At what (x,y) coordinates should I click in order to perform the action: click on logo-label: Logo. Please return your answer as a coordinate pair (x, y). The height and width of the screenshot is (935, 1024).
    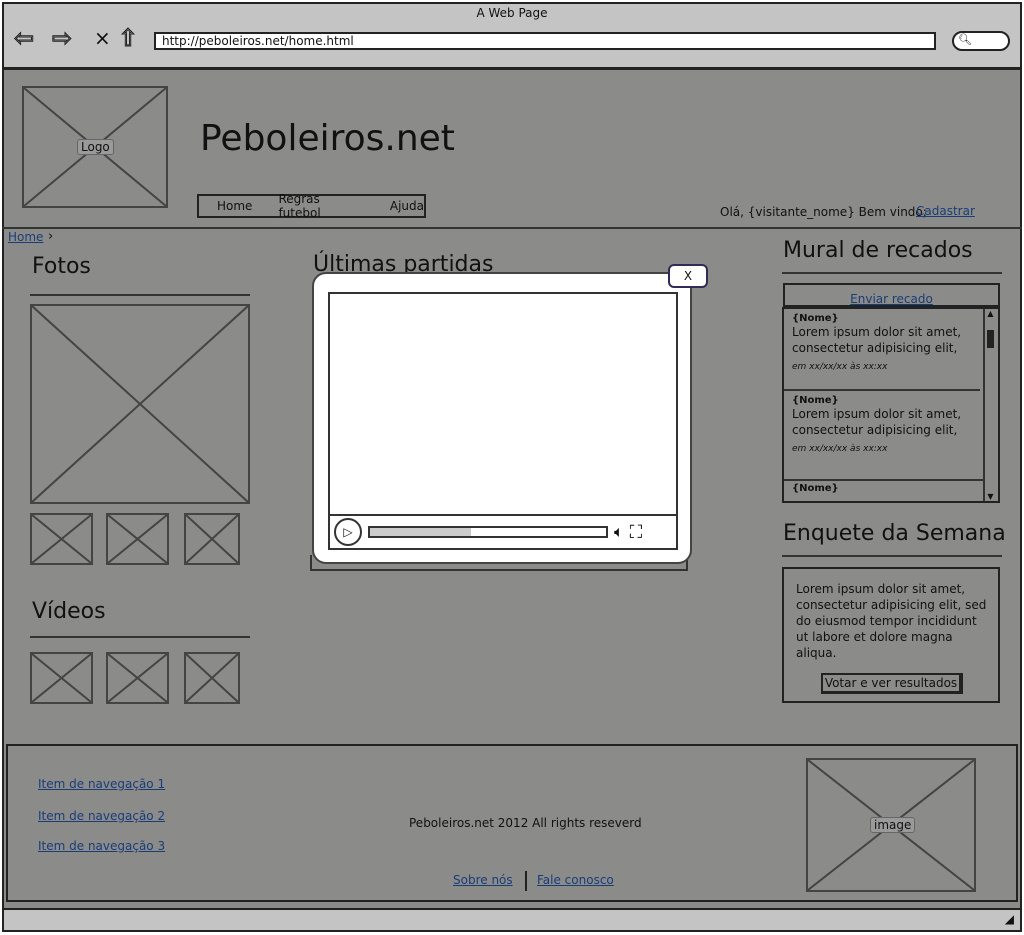
    Looking at the image, I should click on (95, 147).